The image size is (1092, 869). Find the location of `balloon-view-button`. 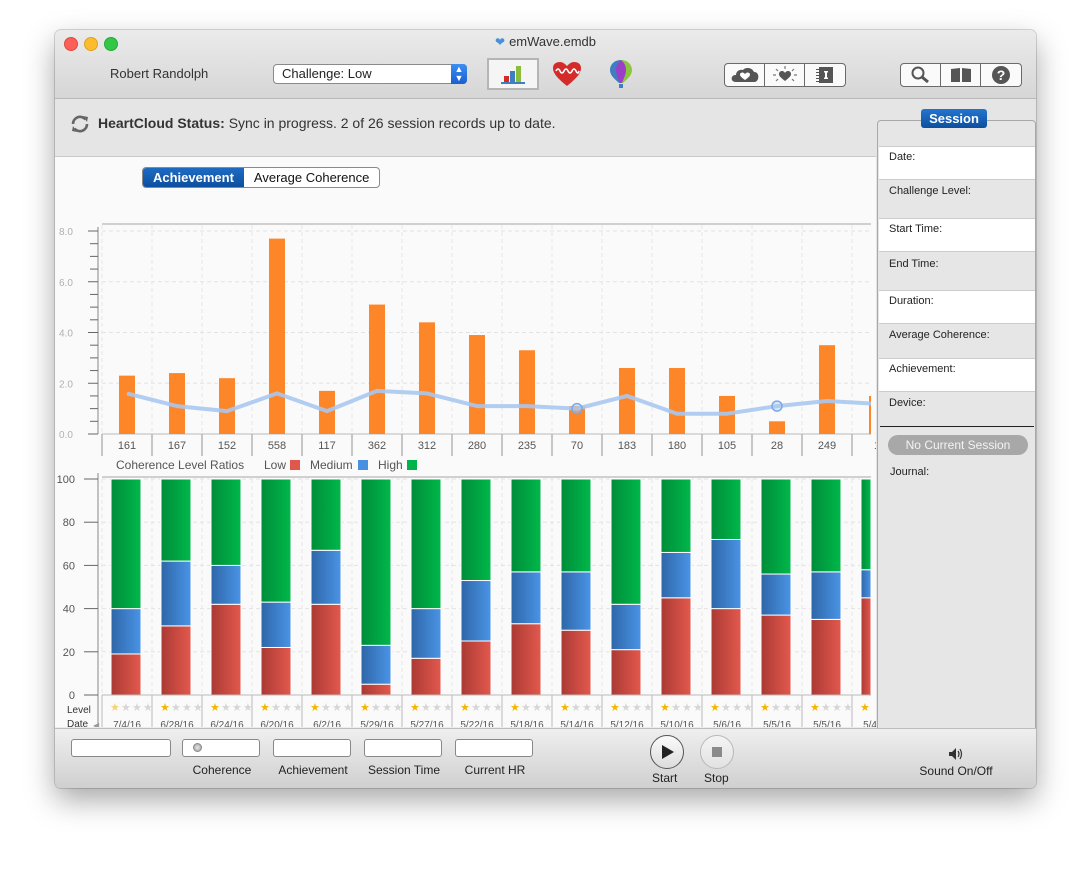

balloon-view-button is located at coordinates (621, 74).